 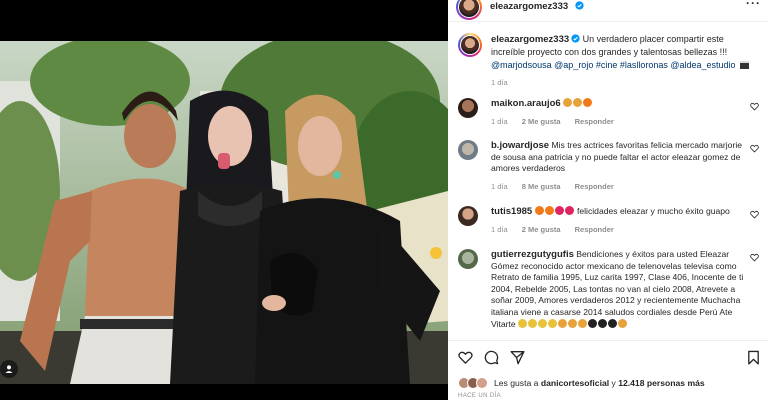 I want to click on author-username: eleazargomez333, so click(x=529, y=6).